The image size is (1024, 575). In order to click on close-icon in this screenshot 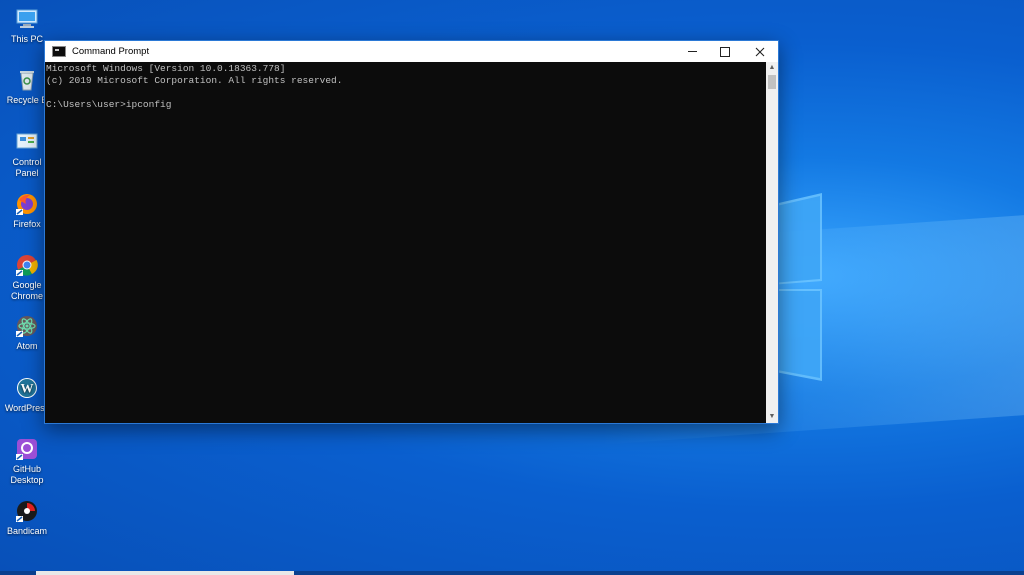, I will do `click(760, 51)`.